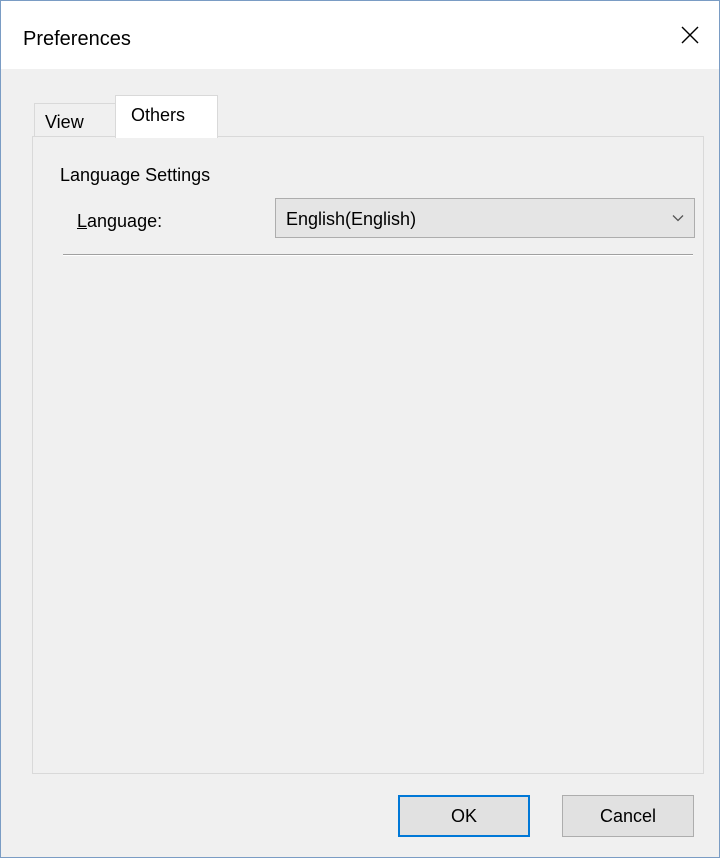 The height and width of the screenshot is (858, 720). I want to click on chevron-down-icon, so click(678, 218).